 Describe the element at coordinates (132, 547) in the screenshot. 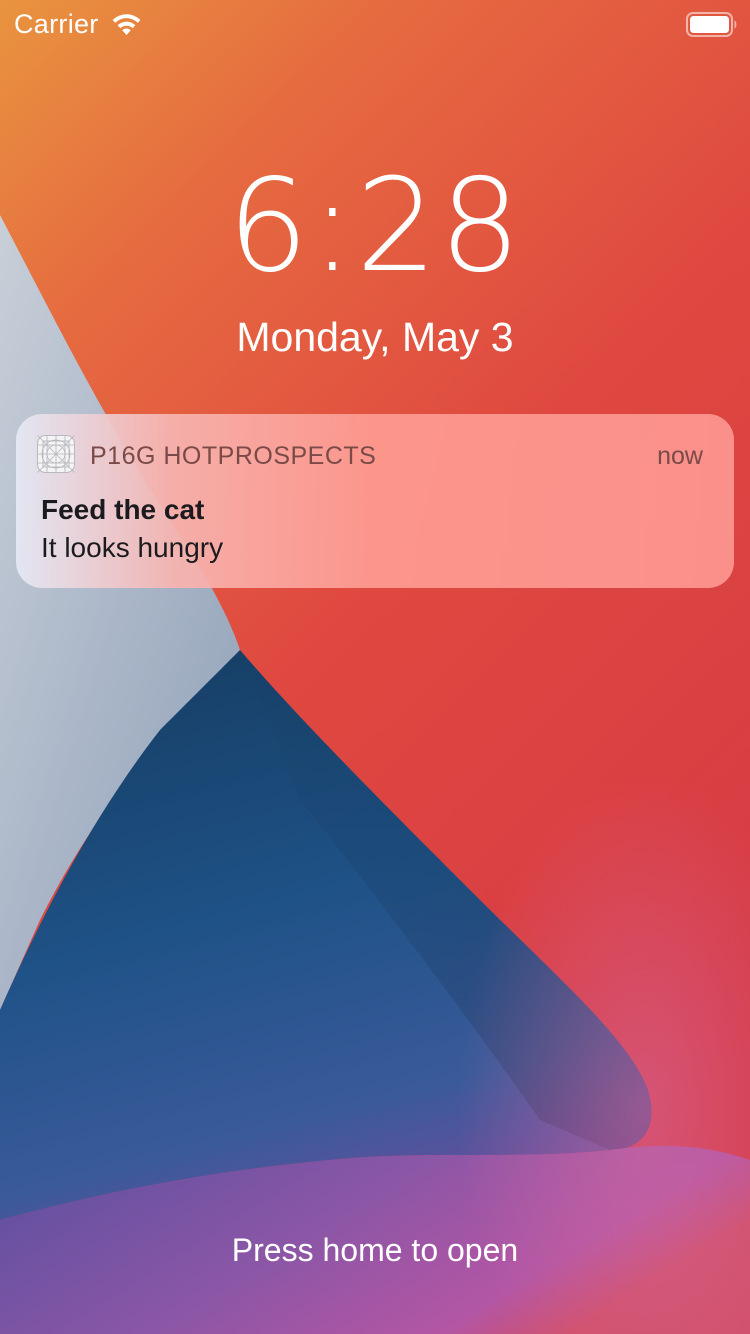

I see `notification-body: It looks hungry` at that location.